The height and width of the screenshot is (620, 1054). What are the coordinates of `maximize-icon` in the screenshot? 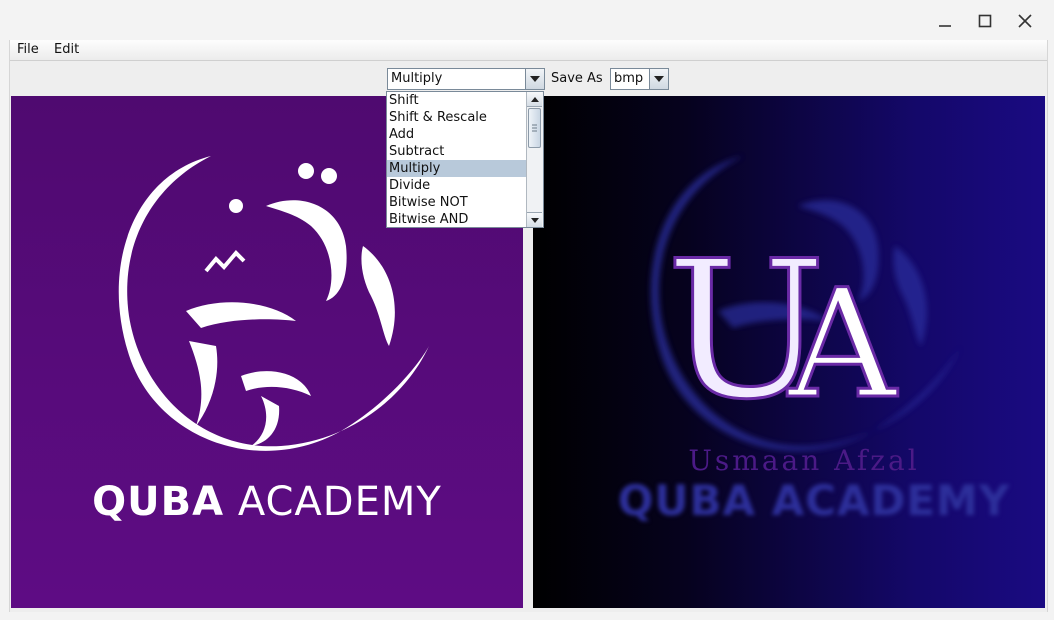 It's located at (985, 21).